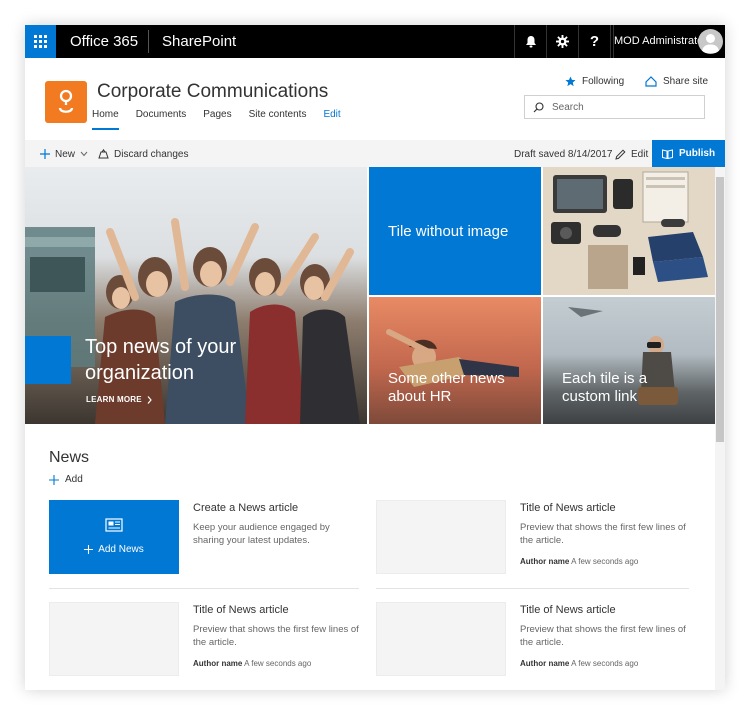 This screenshot has height=715, width=750. Describe the element at coordinates (603, 81) in the screenshot. I see `following-label: Following` at that location.